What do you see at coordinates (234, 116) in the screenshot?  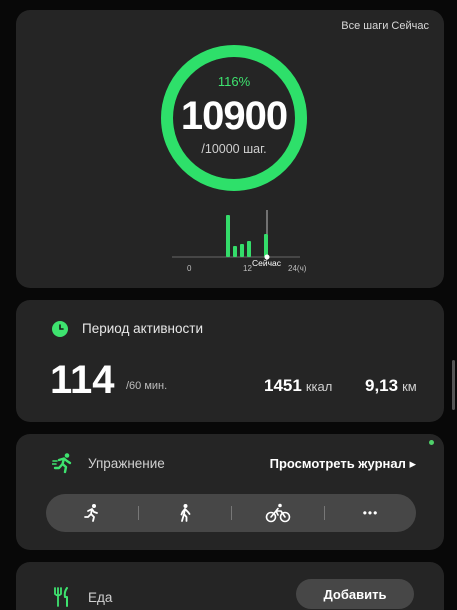 I see `steps-value: 10900` at bounding box center [234, 116].